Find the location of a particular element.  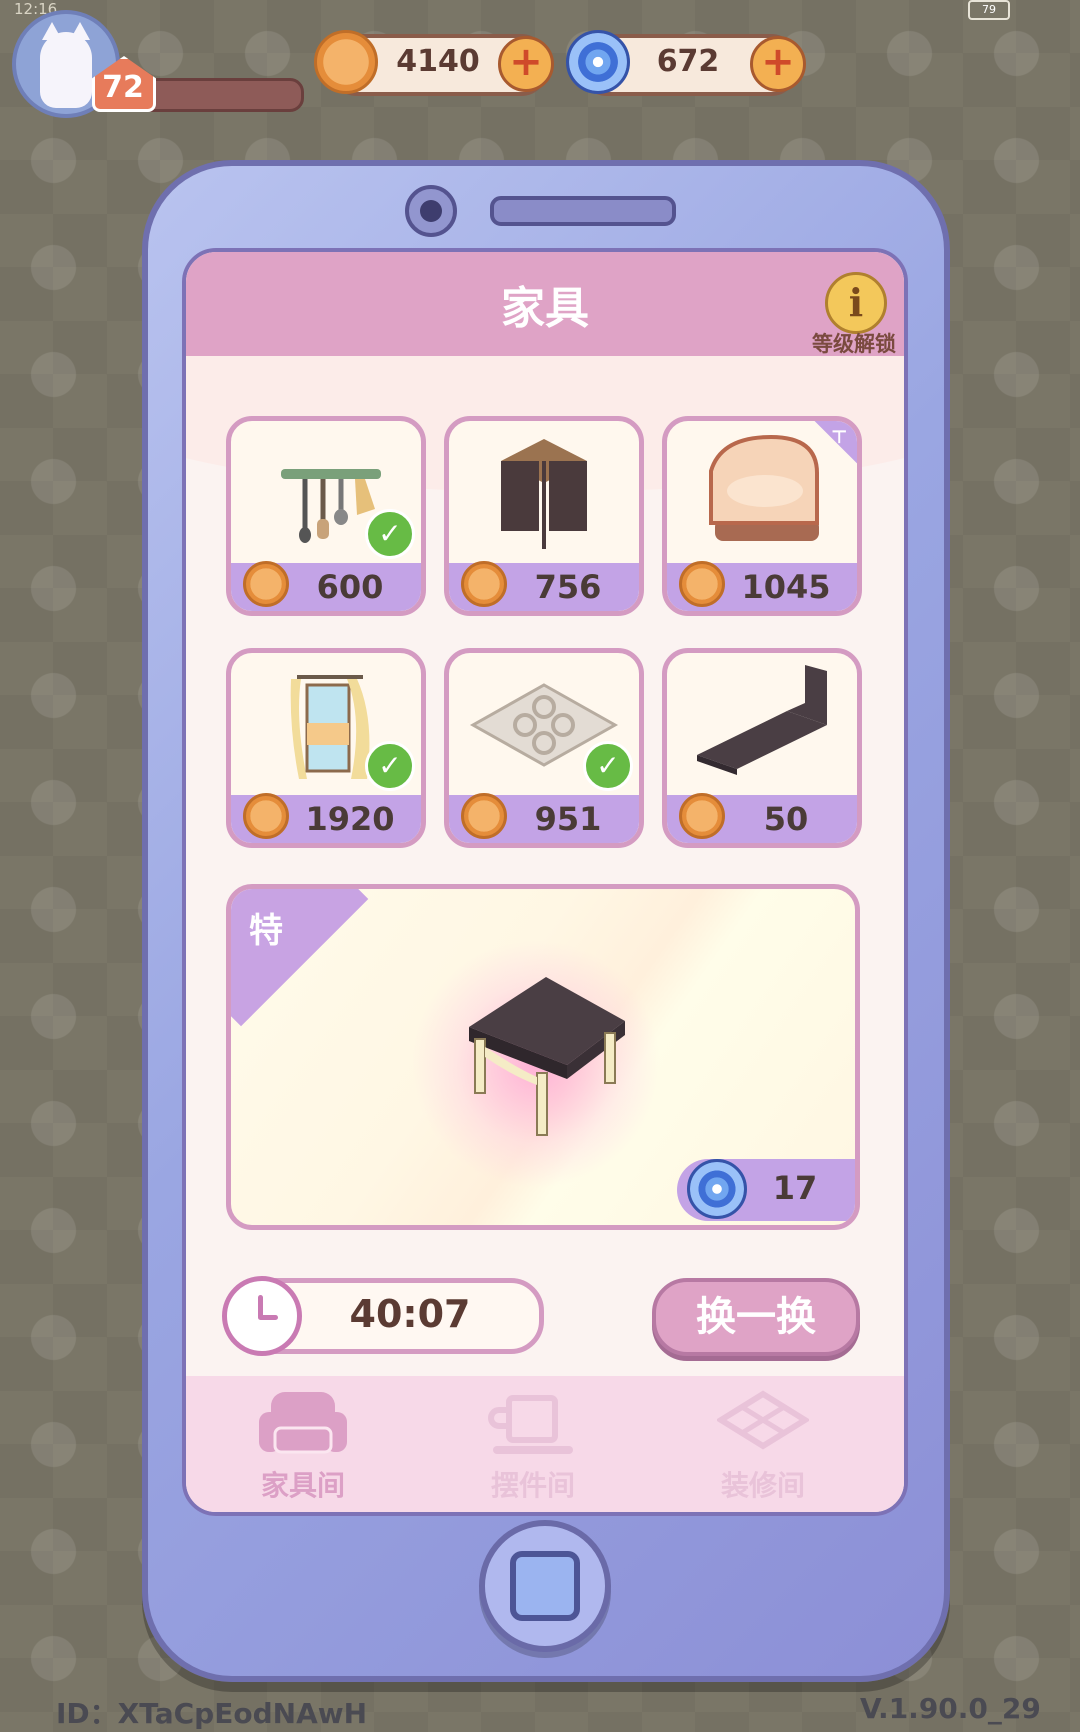

cup-icon is located at coordinates (530, 1424).